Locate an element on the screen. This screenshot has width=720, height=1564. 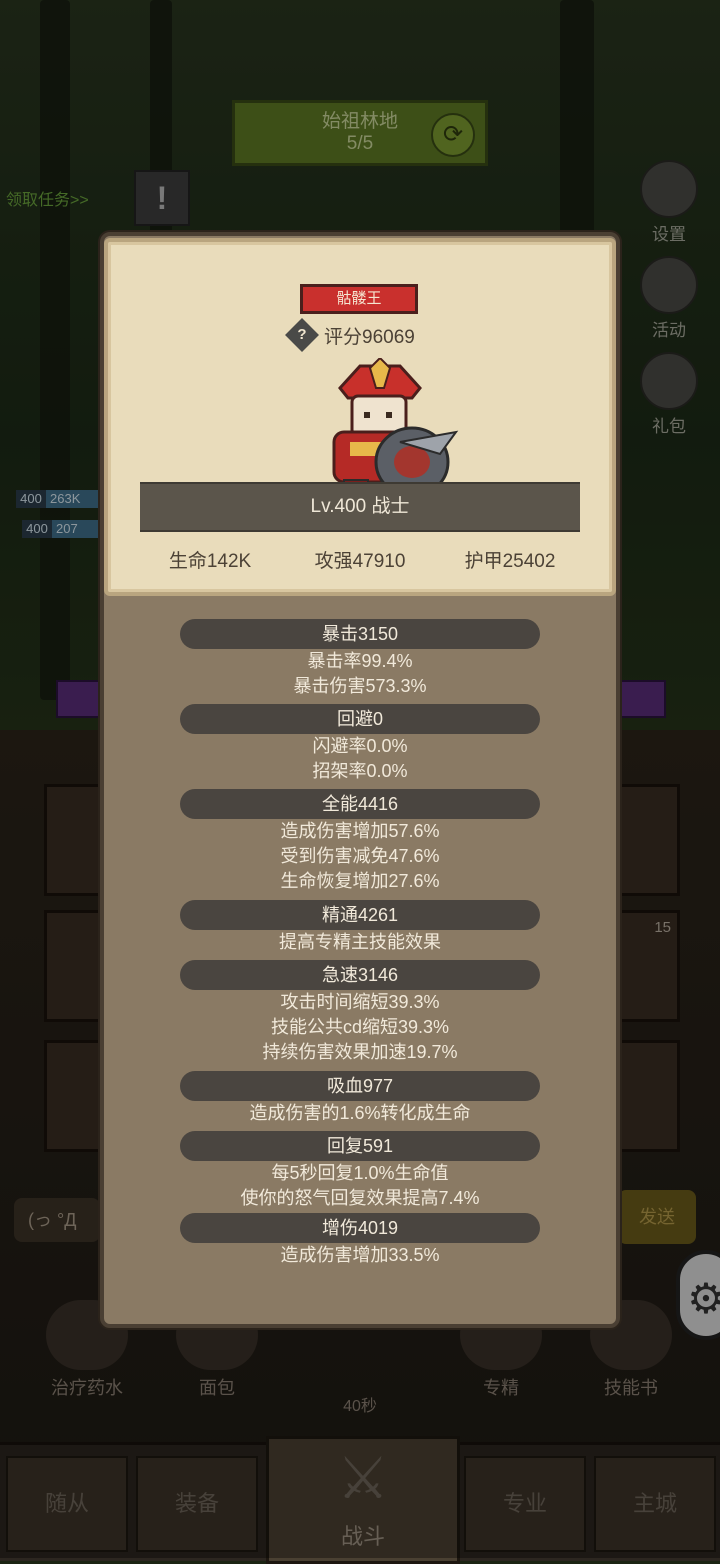
level-class-bar: Lv.400 战士 is located at coordinates (360, 507).